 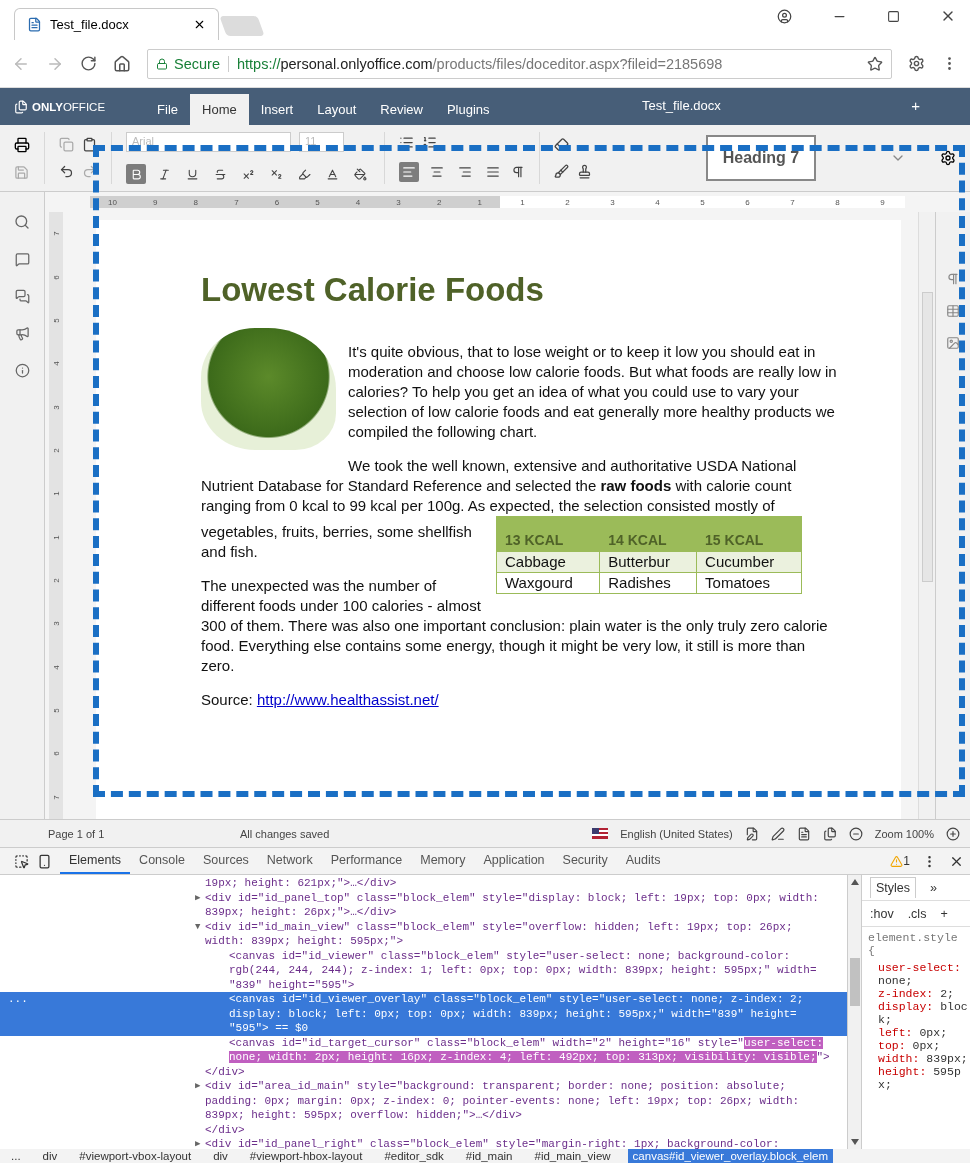 What do you see at coordinates (803, 833) in the screenshot?
I see `fit-page-icon` at bounding box center [803, 833].